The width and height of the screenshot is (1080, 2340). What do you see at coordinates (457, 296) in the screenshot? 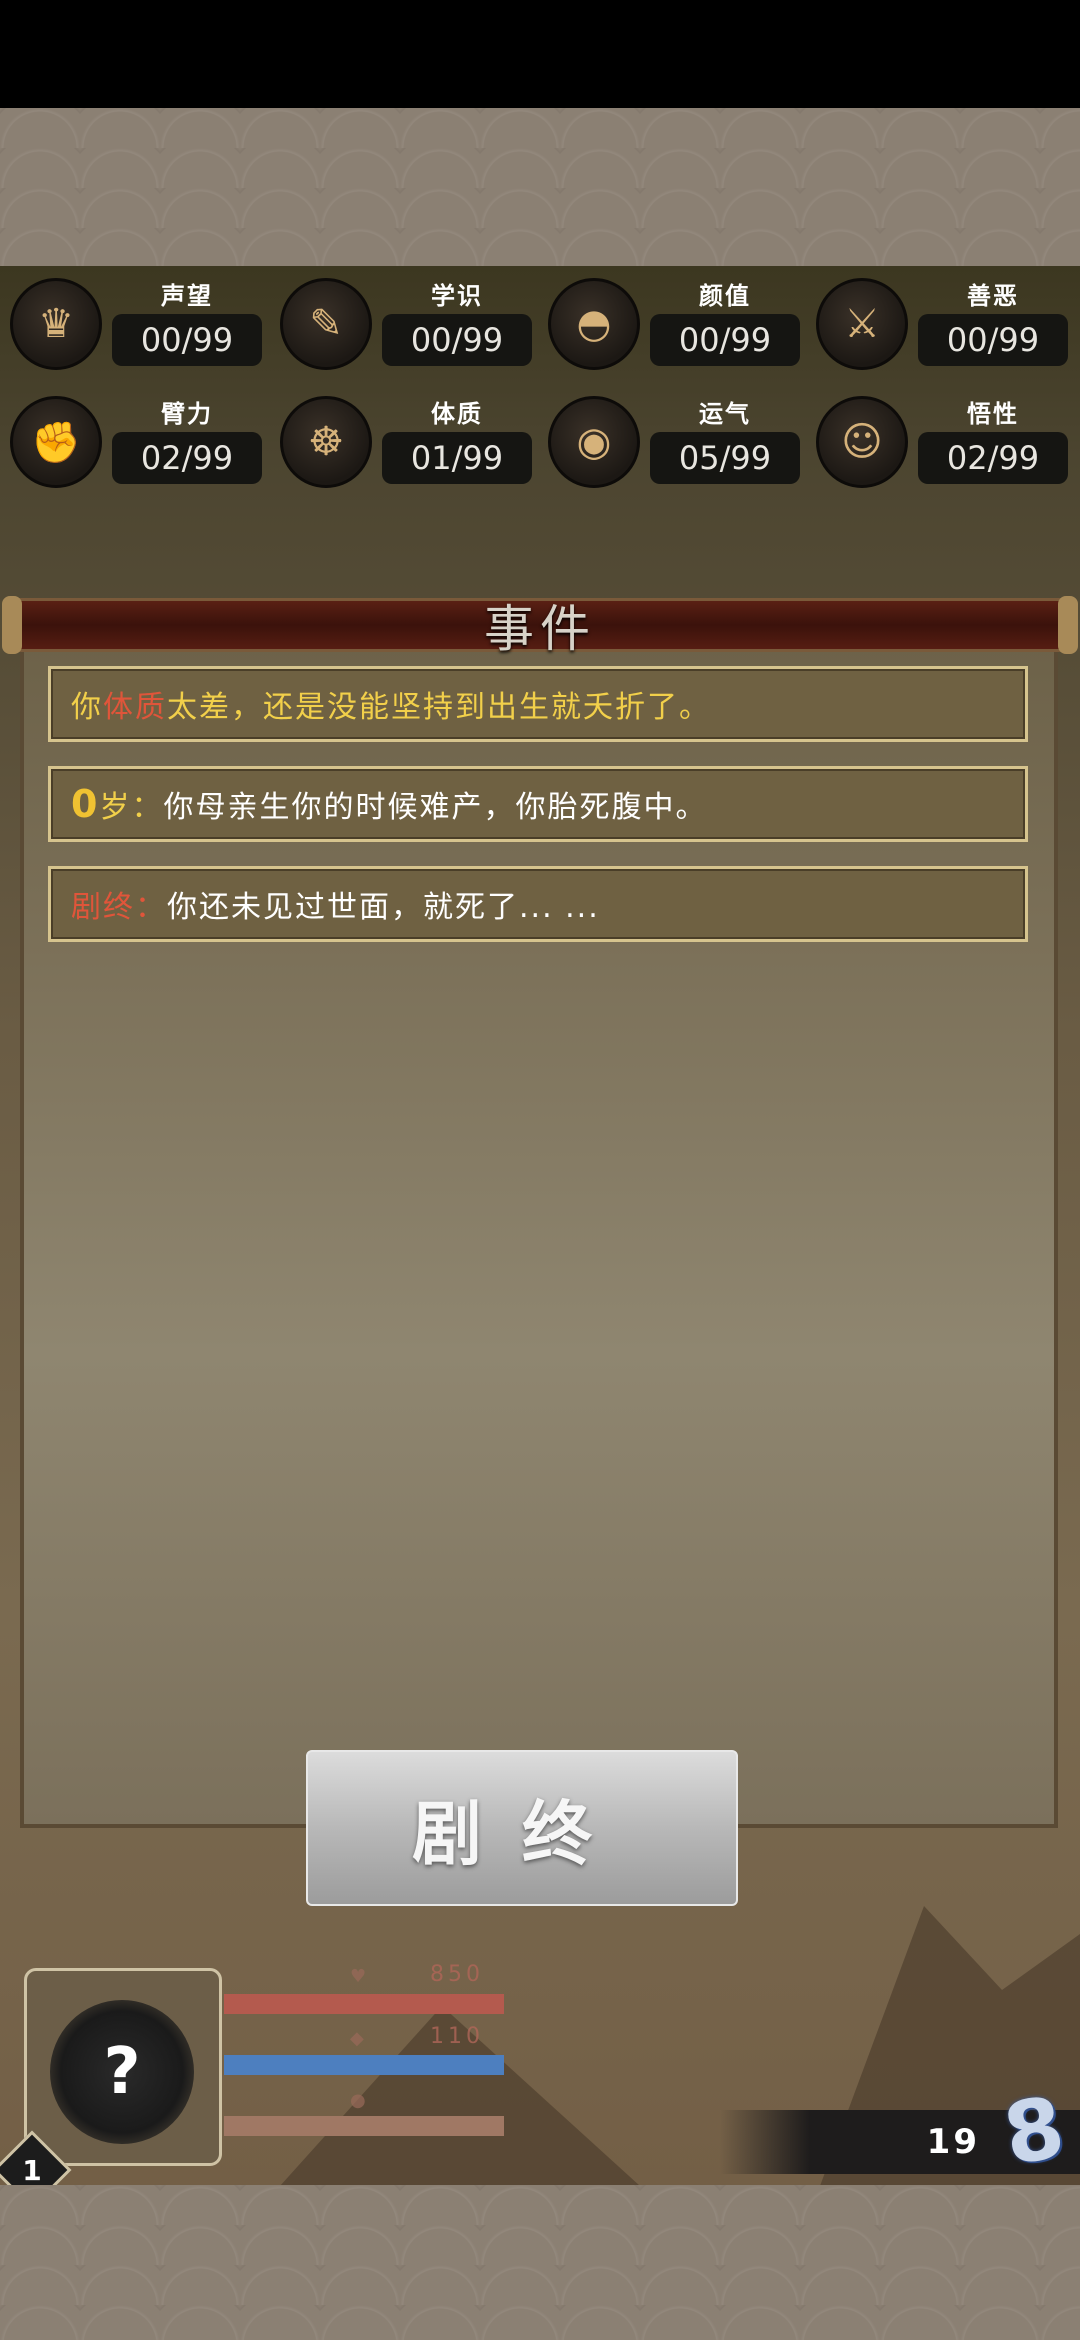
I see `stat-label: 学识` at bounding box center [457, 296].